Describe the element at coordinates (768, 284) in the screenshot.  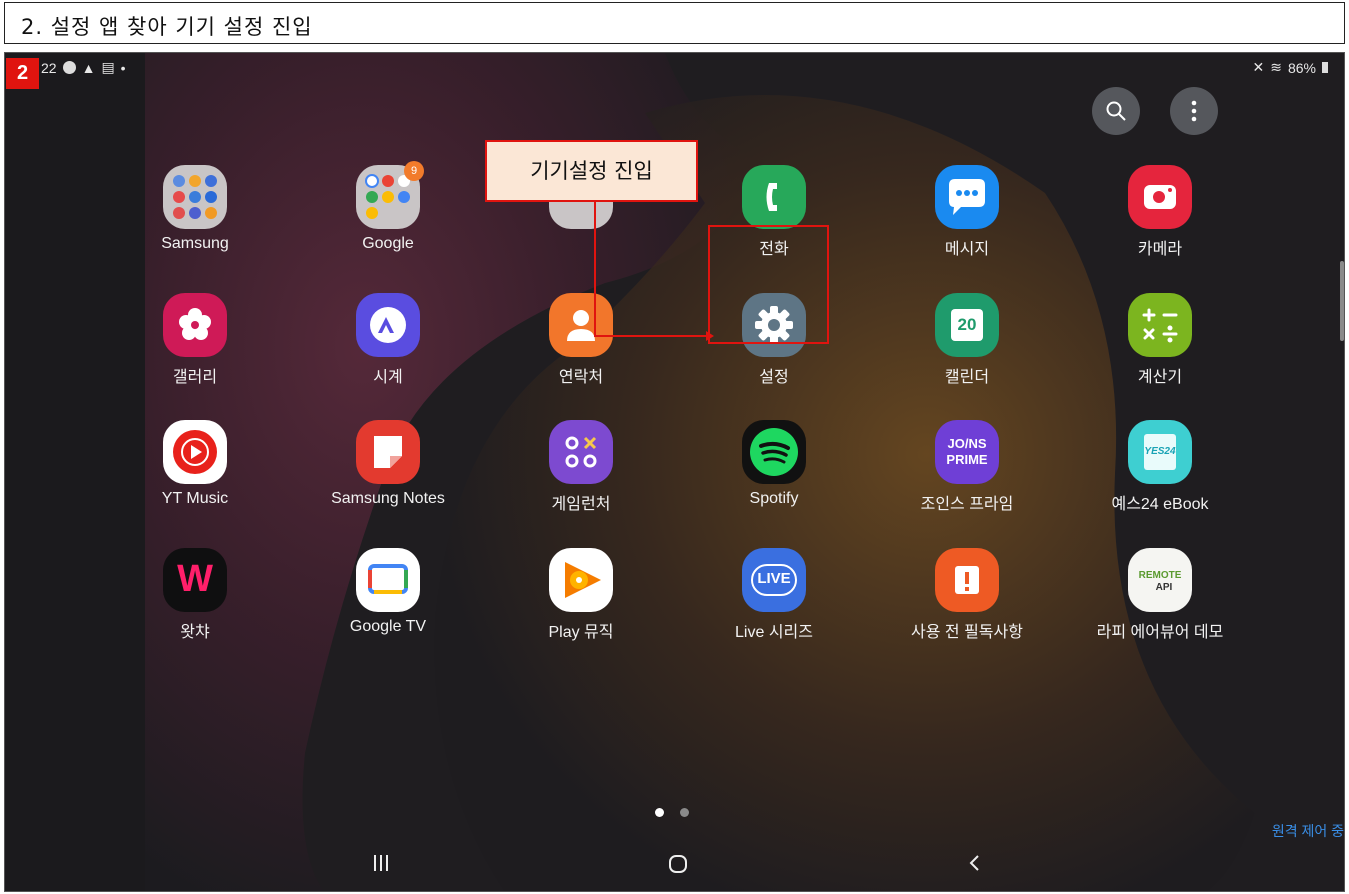
I see `settings-highlight-box` at that location.